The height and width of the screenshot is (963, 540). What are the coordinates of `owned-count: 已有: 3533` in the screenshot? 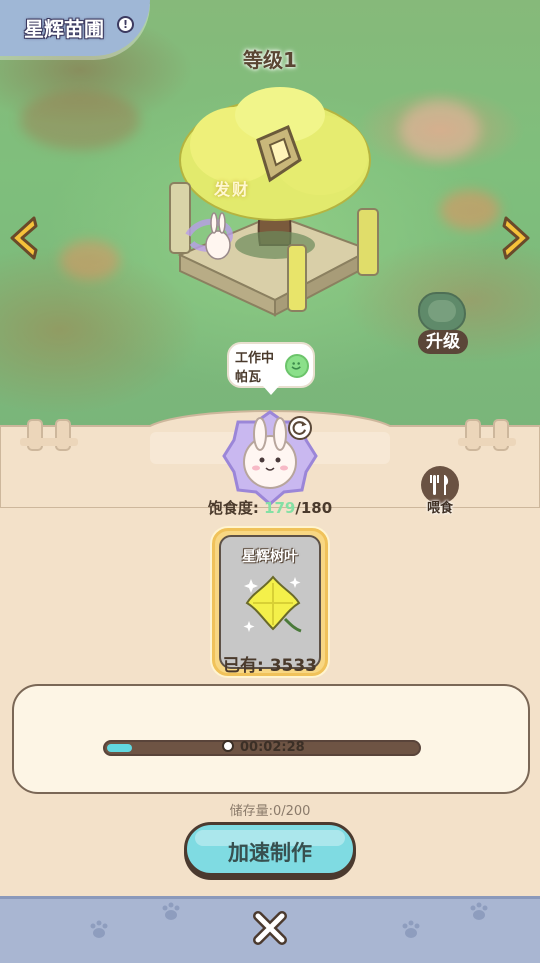 It's located at (270, 666).